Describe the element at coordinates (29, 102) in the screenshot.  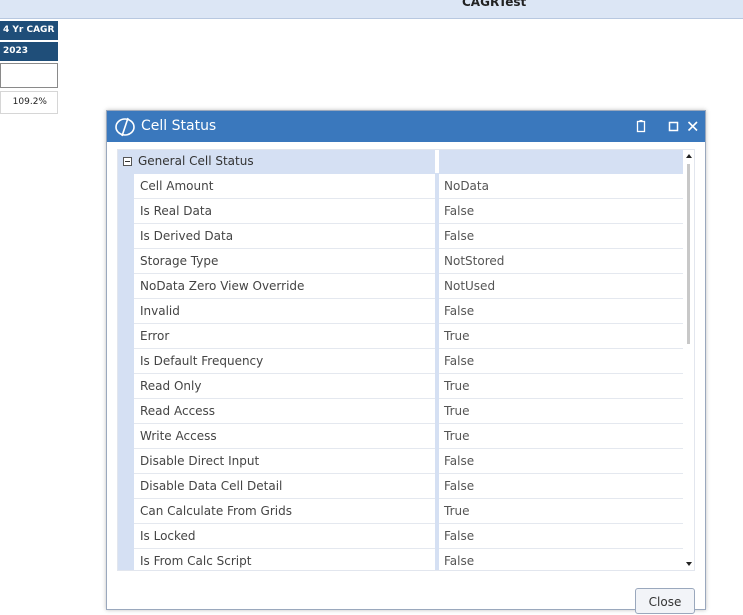
I see `grid-cell-value: 109.2%` at that location.